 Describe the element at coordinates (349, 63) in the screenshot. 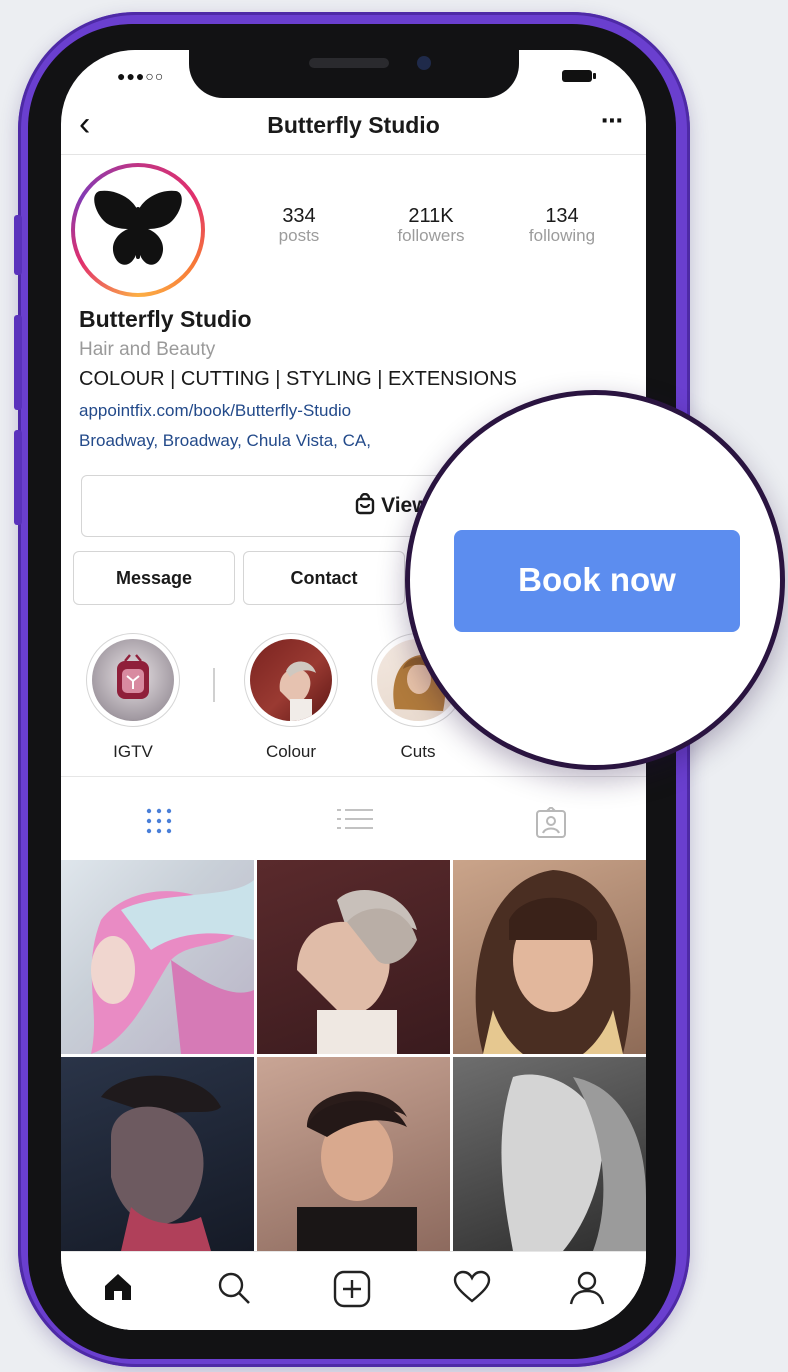

I see `speaker` at that location.